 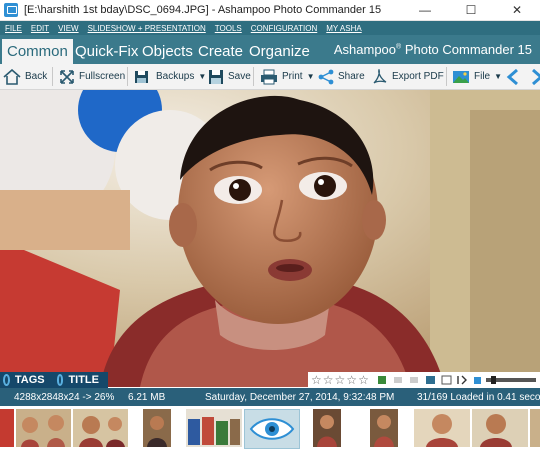 I want to click on image-file-icon, so click(x=461, y=76).